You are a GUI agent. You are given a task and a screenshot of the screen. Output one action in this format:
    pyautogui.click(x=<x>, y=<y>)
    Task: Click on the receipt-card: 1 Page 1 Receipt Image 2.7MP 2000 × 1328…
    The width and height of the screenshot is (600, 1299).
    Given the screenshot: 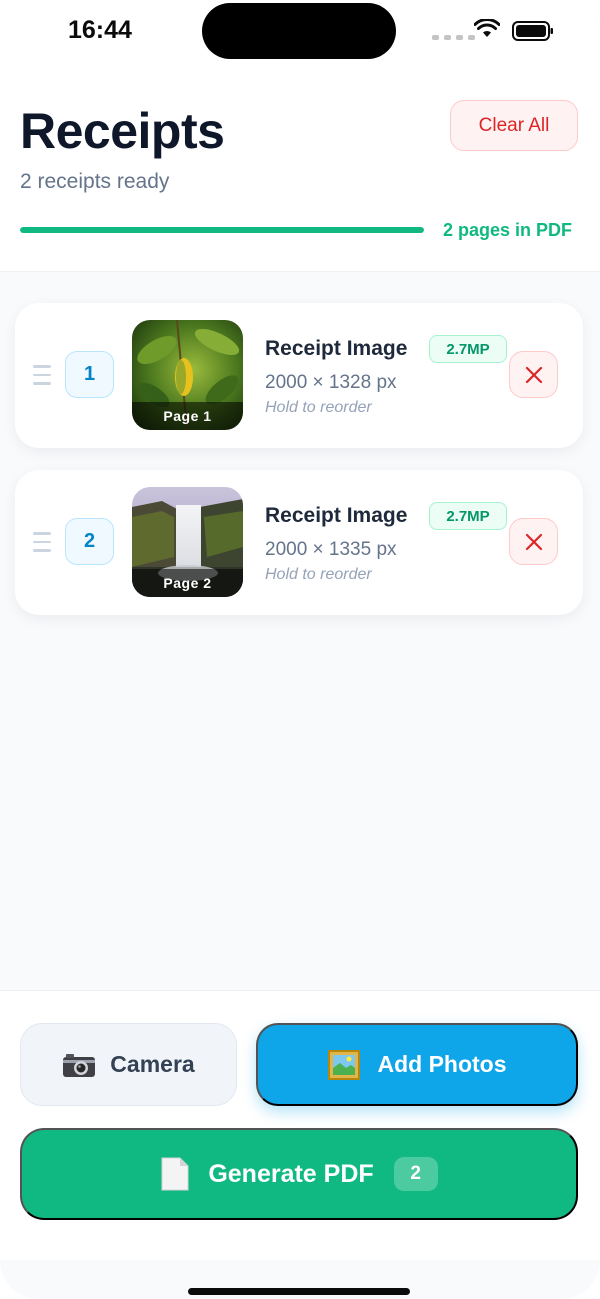 What is the action you would take?
    pyautogui.click(x=299, y=375)
    